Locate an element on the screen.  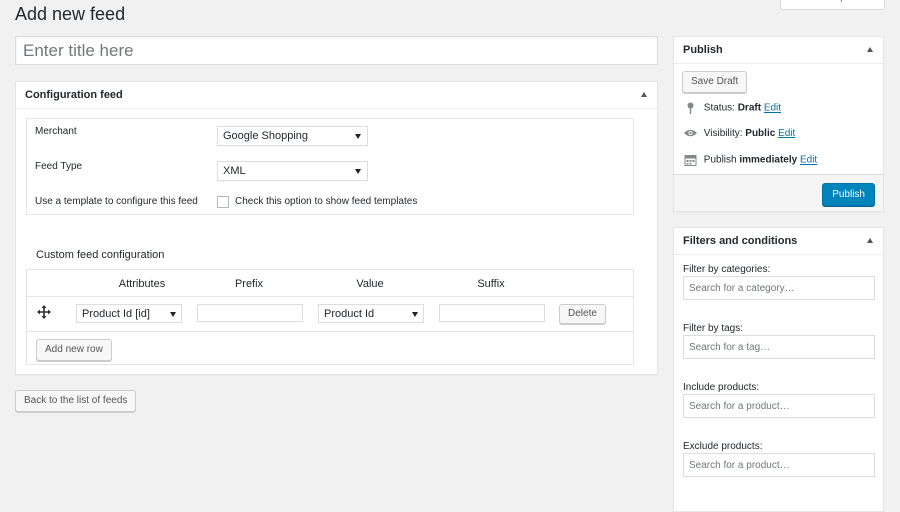
merchant-select: Google Shopping is located at coordinates (292, 136).